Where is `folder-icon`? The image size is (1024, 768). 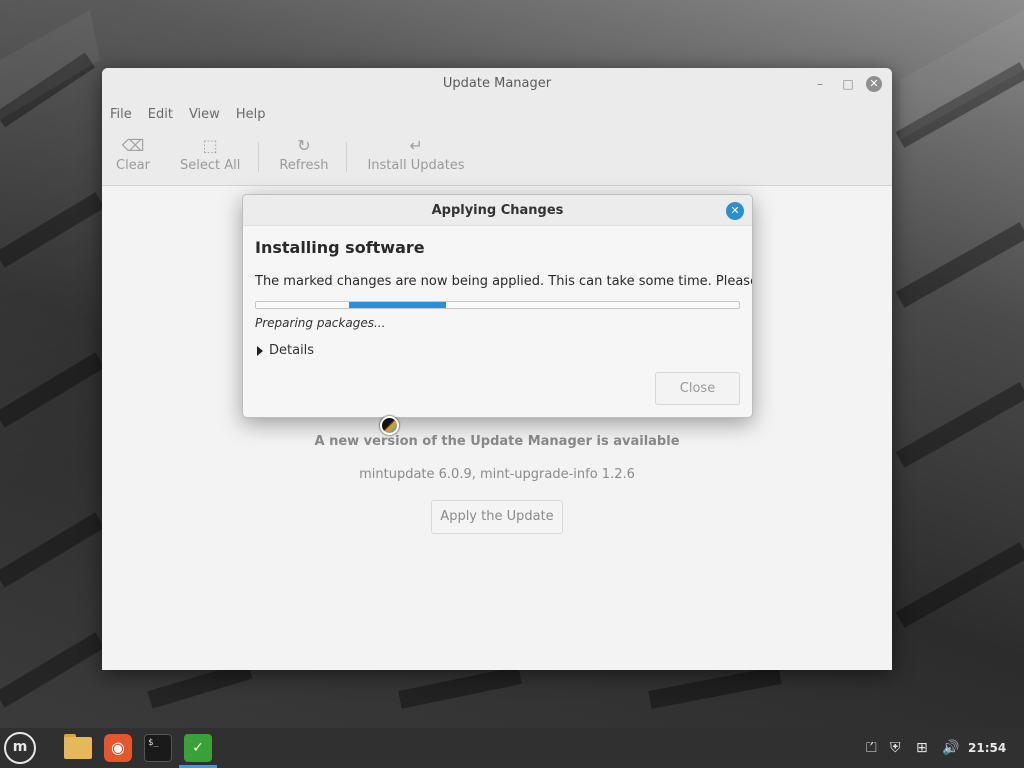 folder-icon is located at coordinates (78, 748).